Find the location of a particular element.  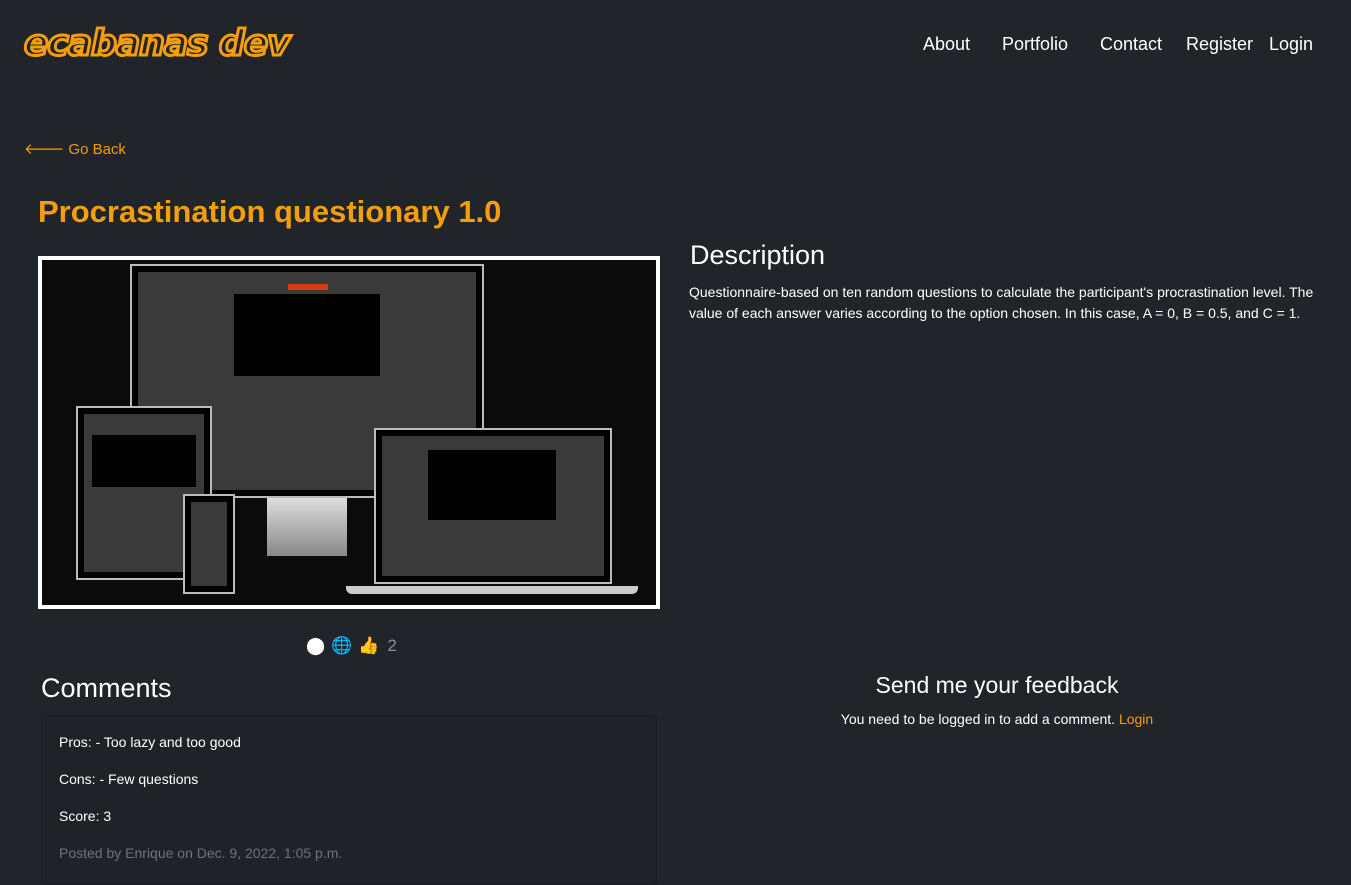

description-heading: Description is located at coordinates (758, 255).